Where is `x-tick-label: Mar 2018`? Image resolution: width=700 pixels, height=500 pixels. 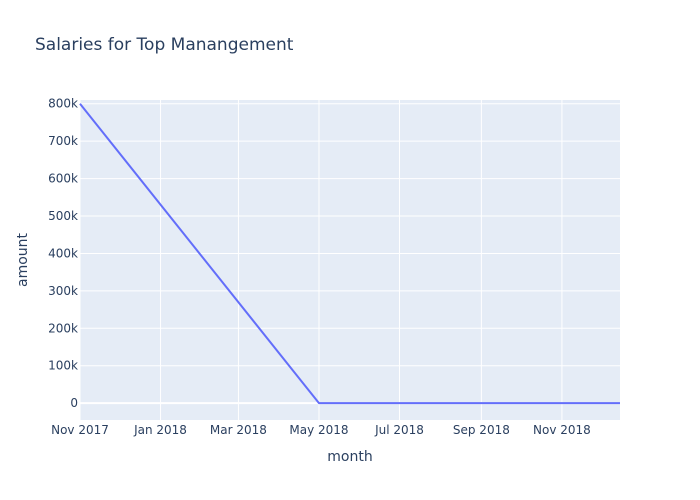
x-tick-label: Mar 2018 is located at coordinates (238, 430).